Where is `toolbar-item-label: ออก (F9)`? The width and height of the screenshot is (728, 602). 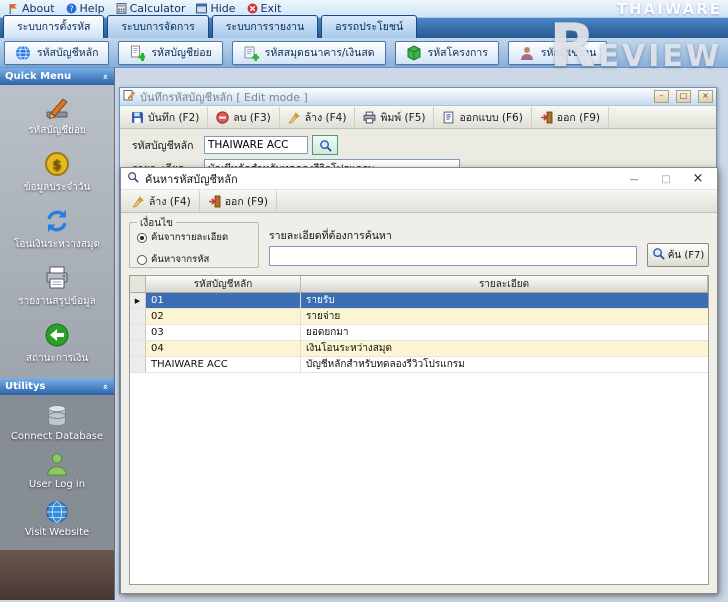
toolbar-item-label: ออก (F9) is located at coordinates (246, 201).